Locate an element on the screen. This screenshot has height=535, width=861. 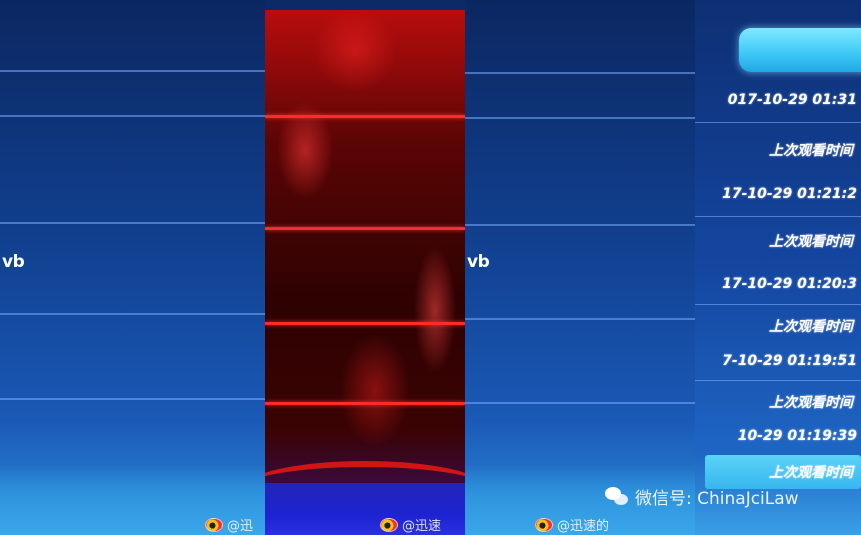
top-button is located at coordinates (800, 50).